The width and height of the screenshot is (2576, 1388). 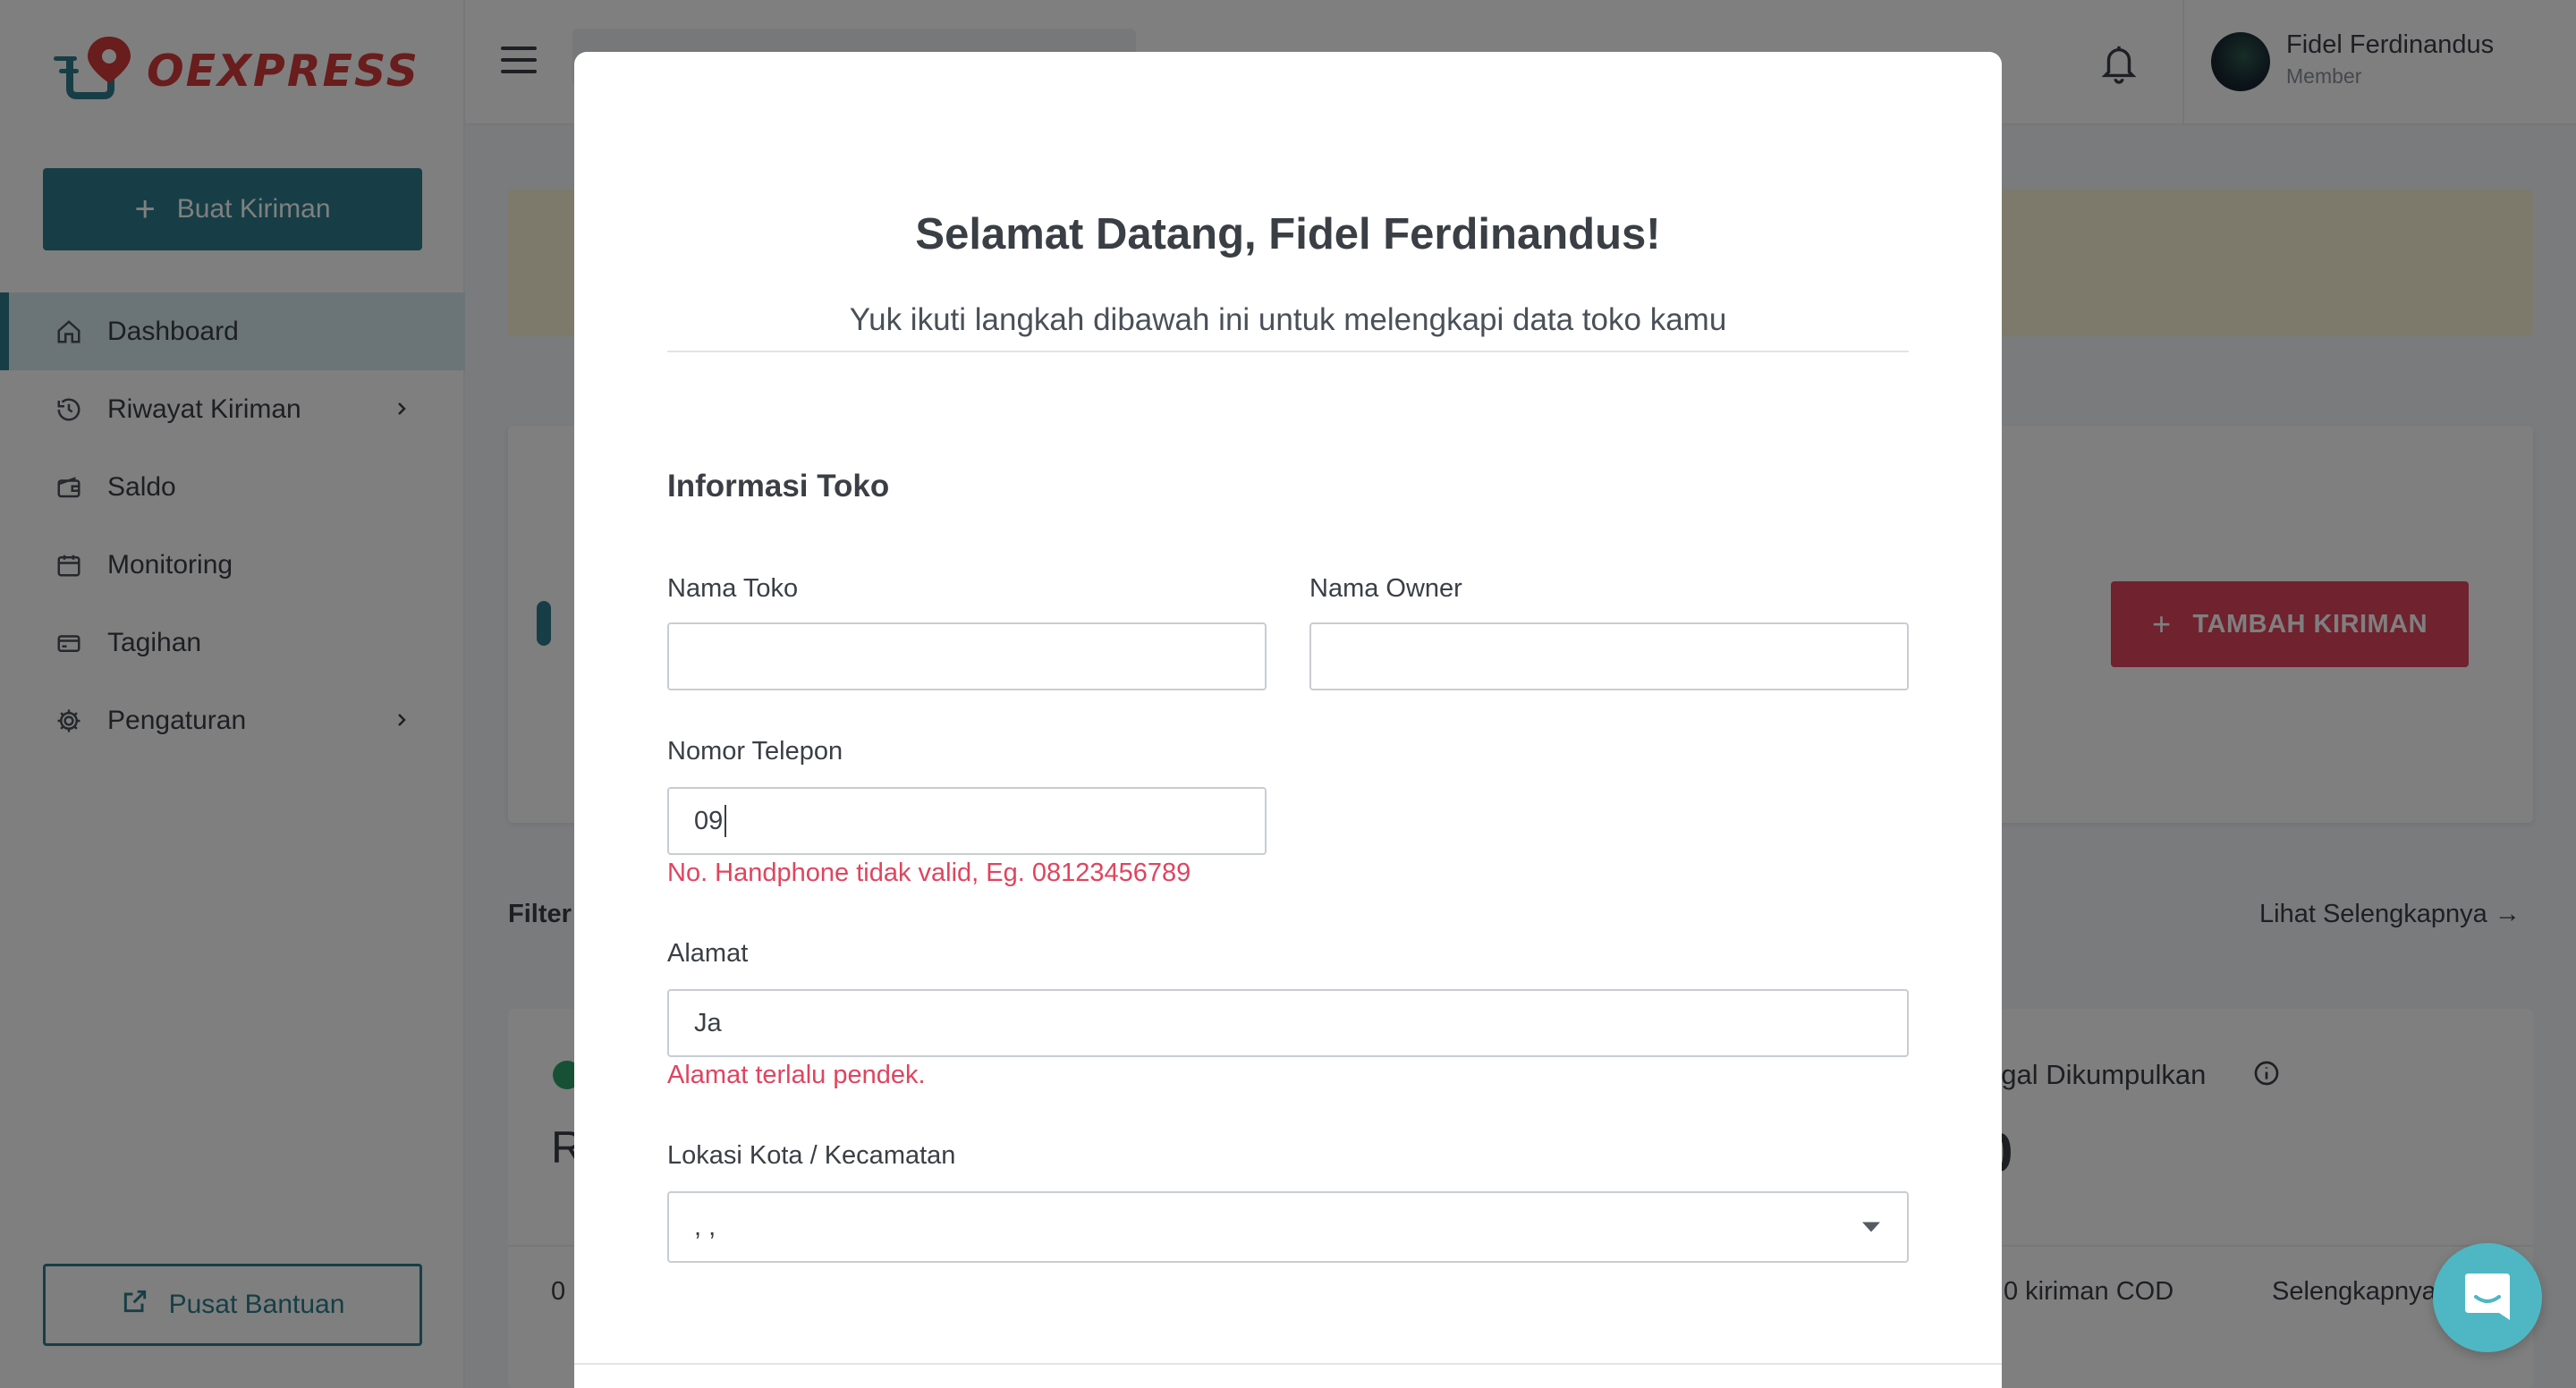 I want to click on modal-divider, so click(x=1288, y=352).